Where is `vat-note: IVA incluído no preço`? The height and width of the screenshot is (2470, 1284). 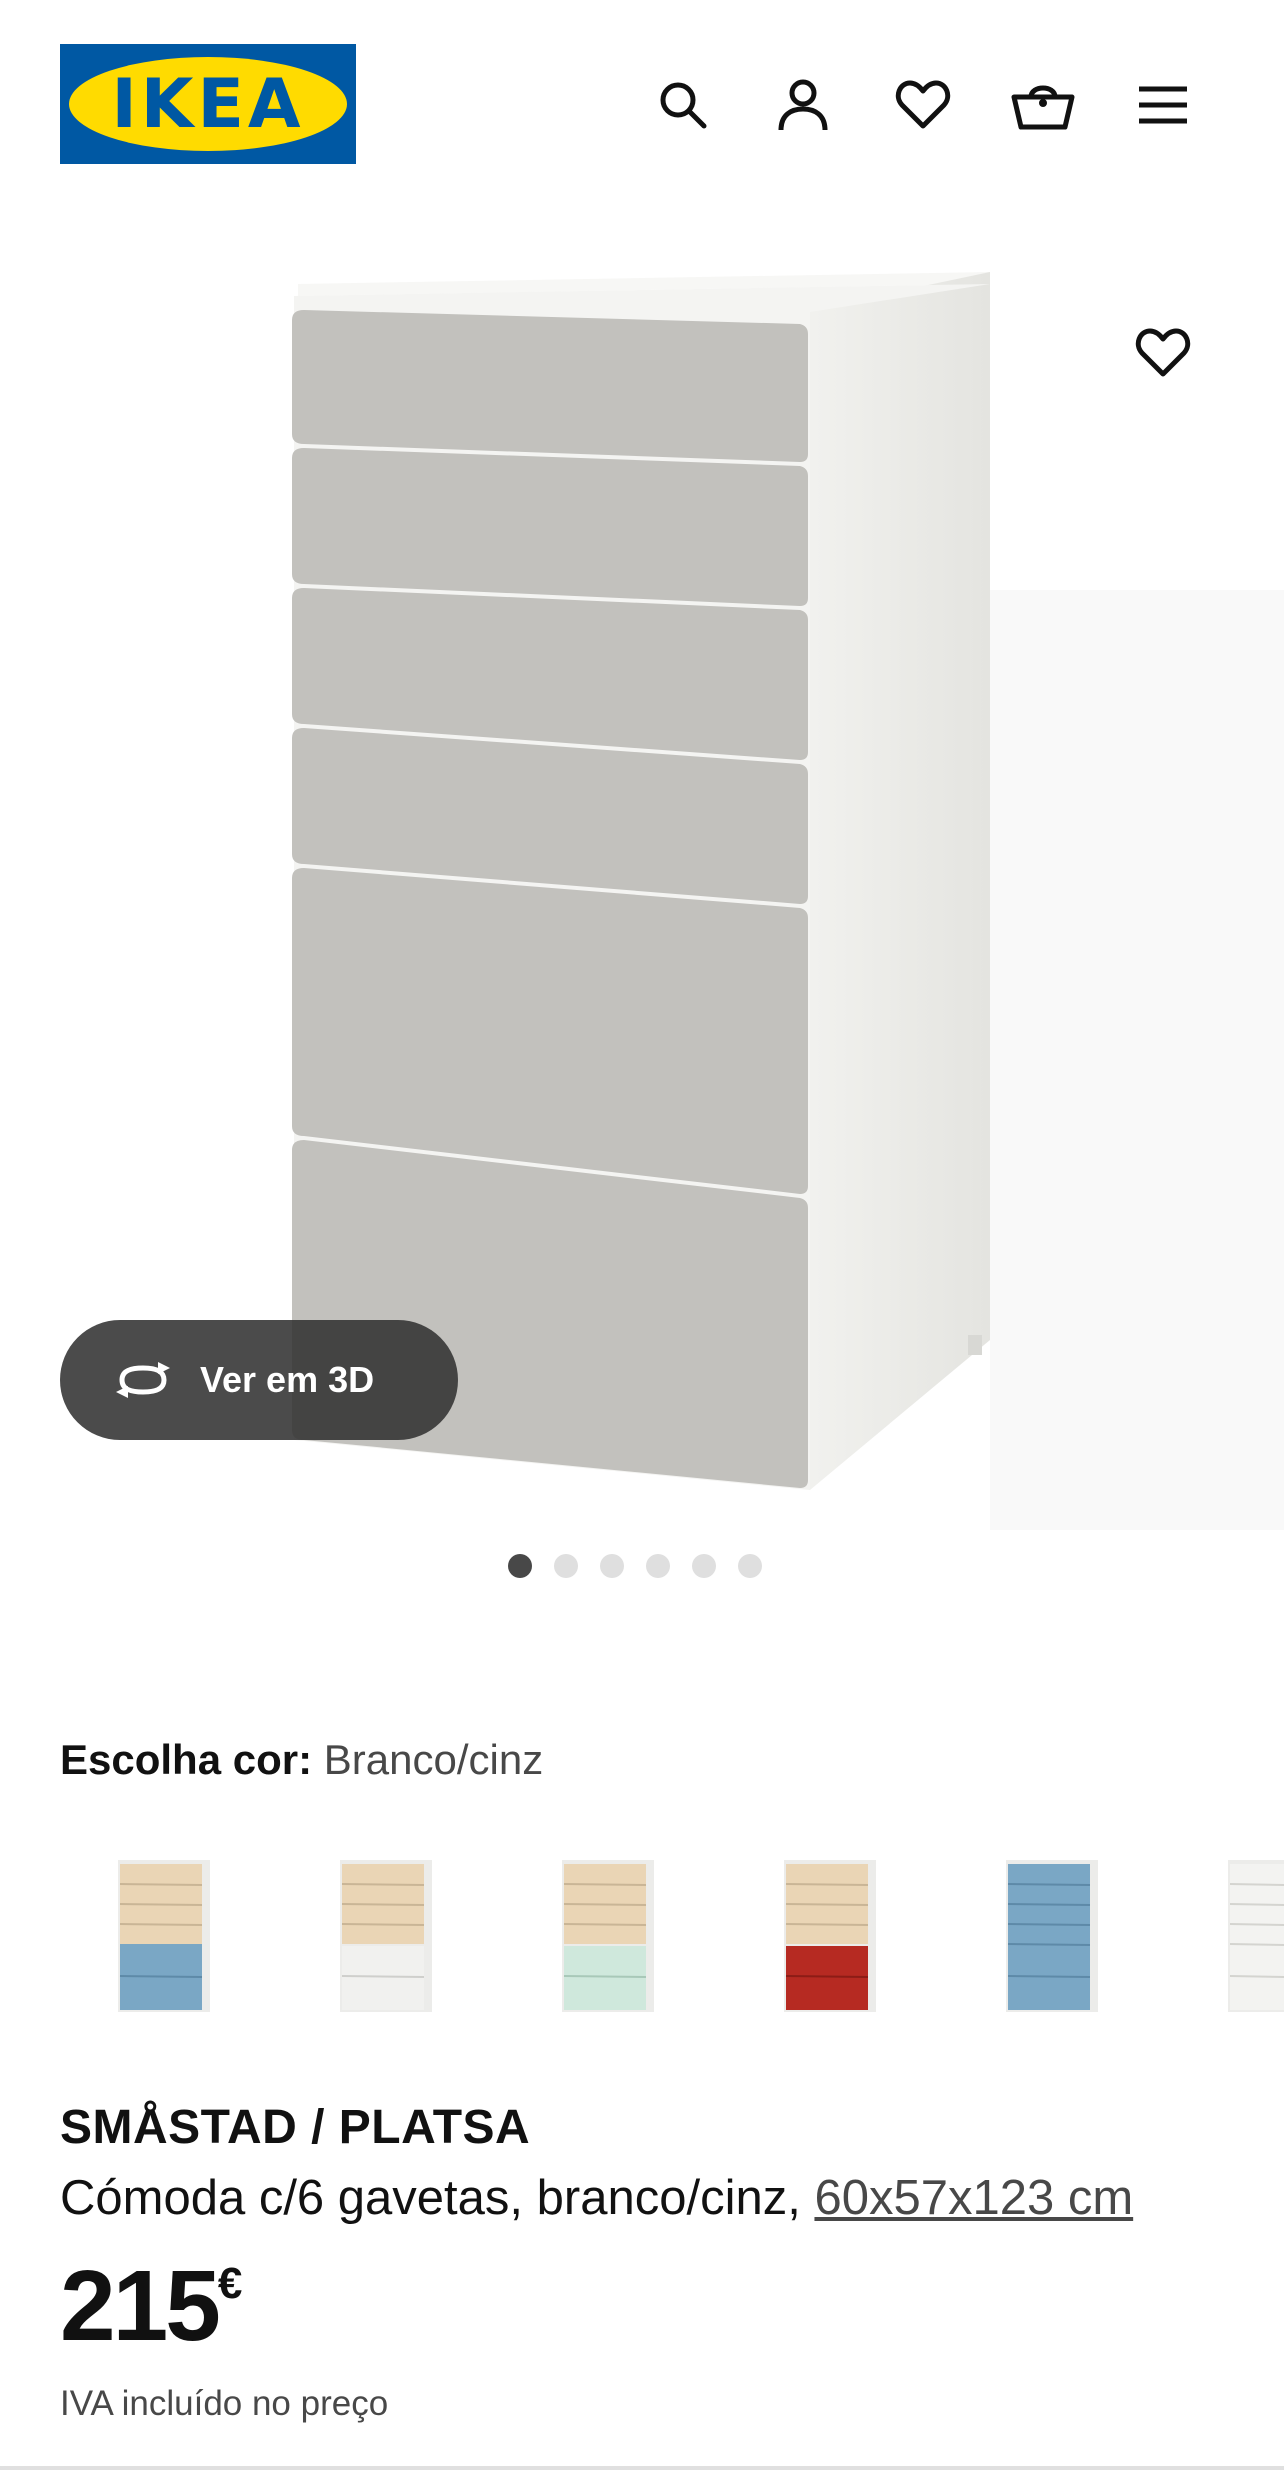
vat-note: IVA incluído no preço is located at coordinates (224, 2403).